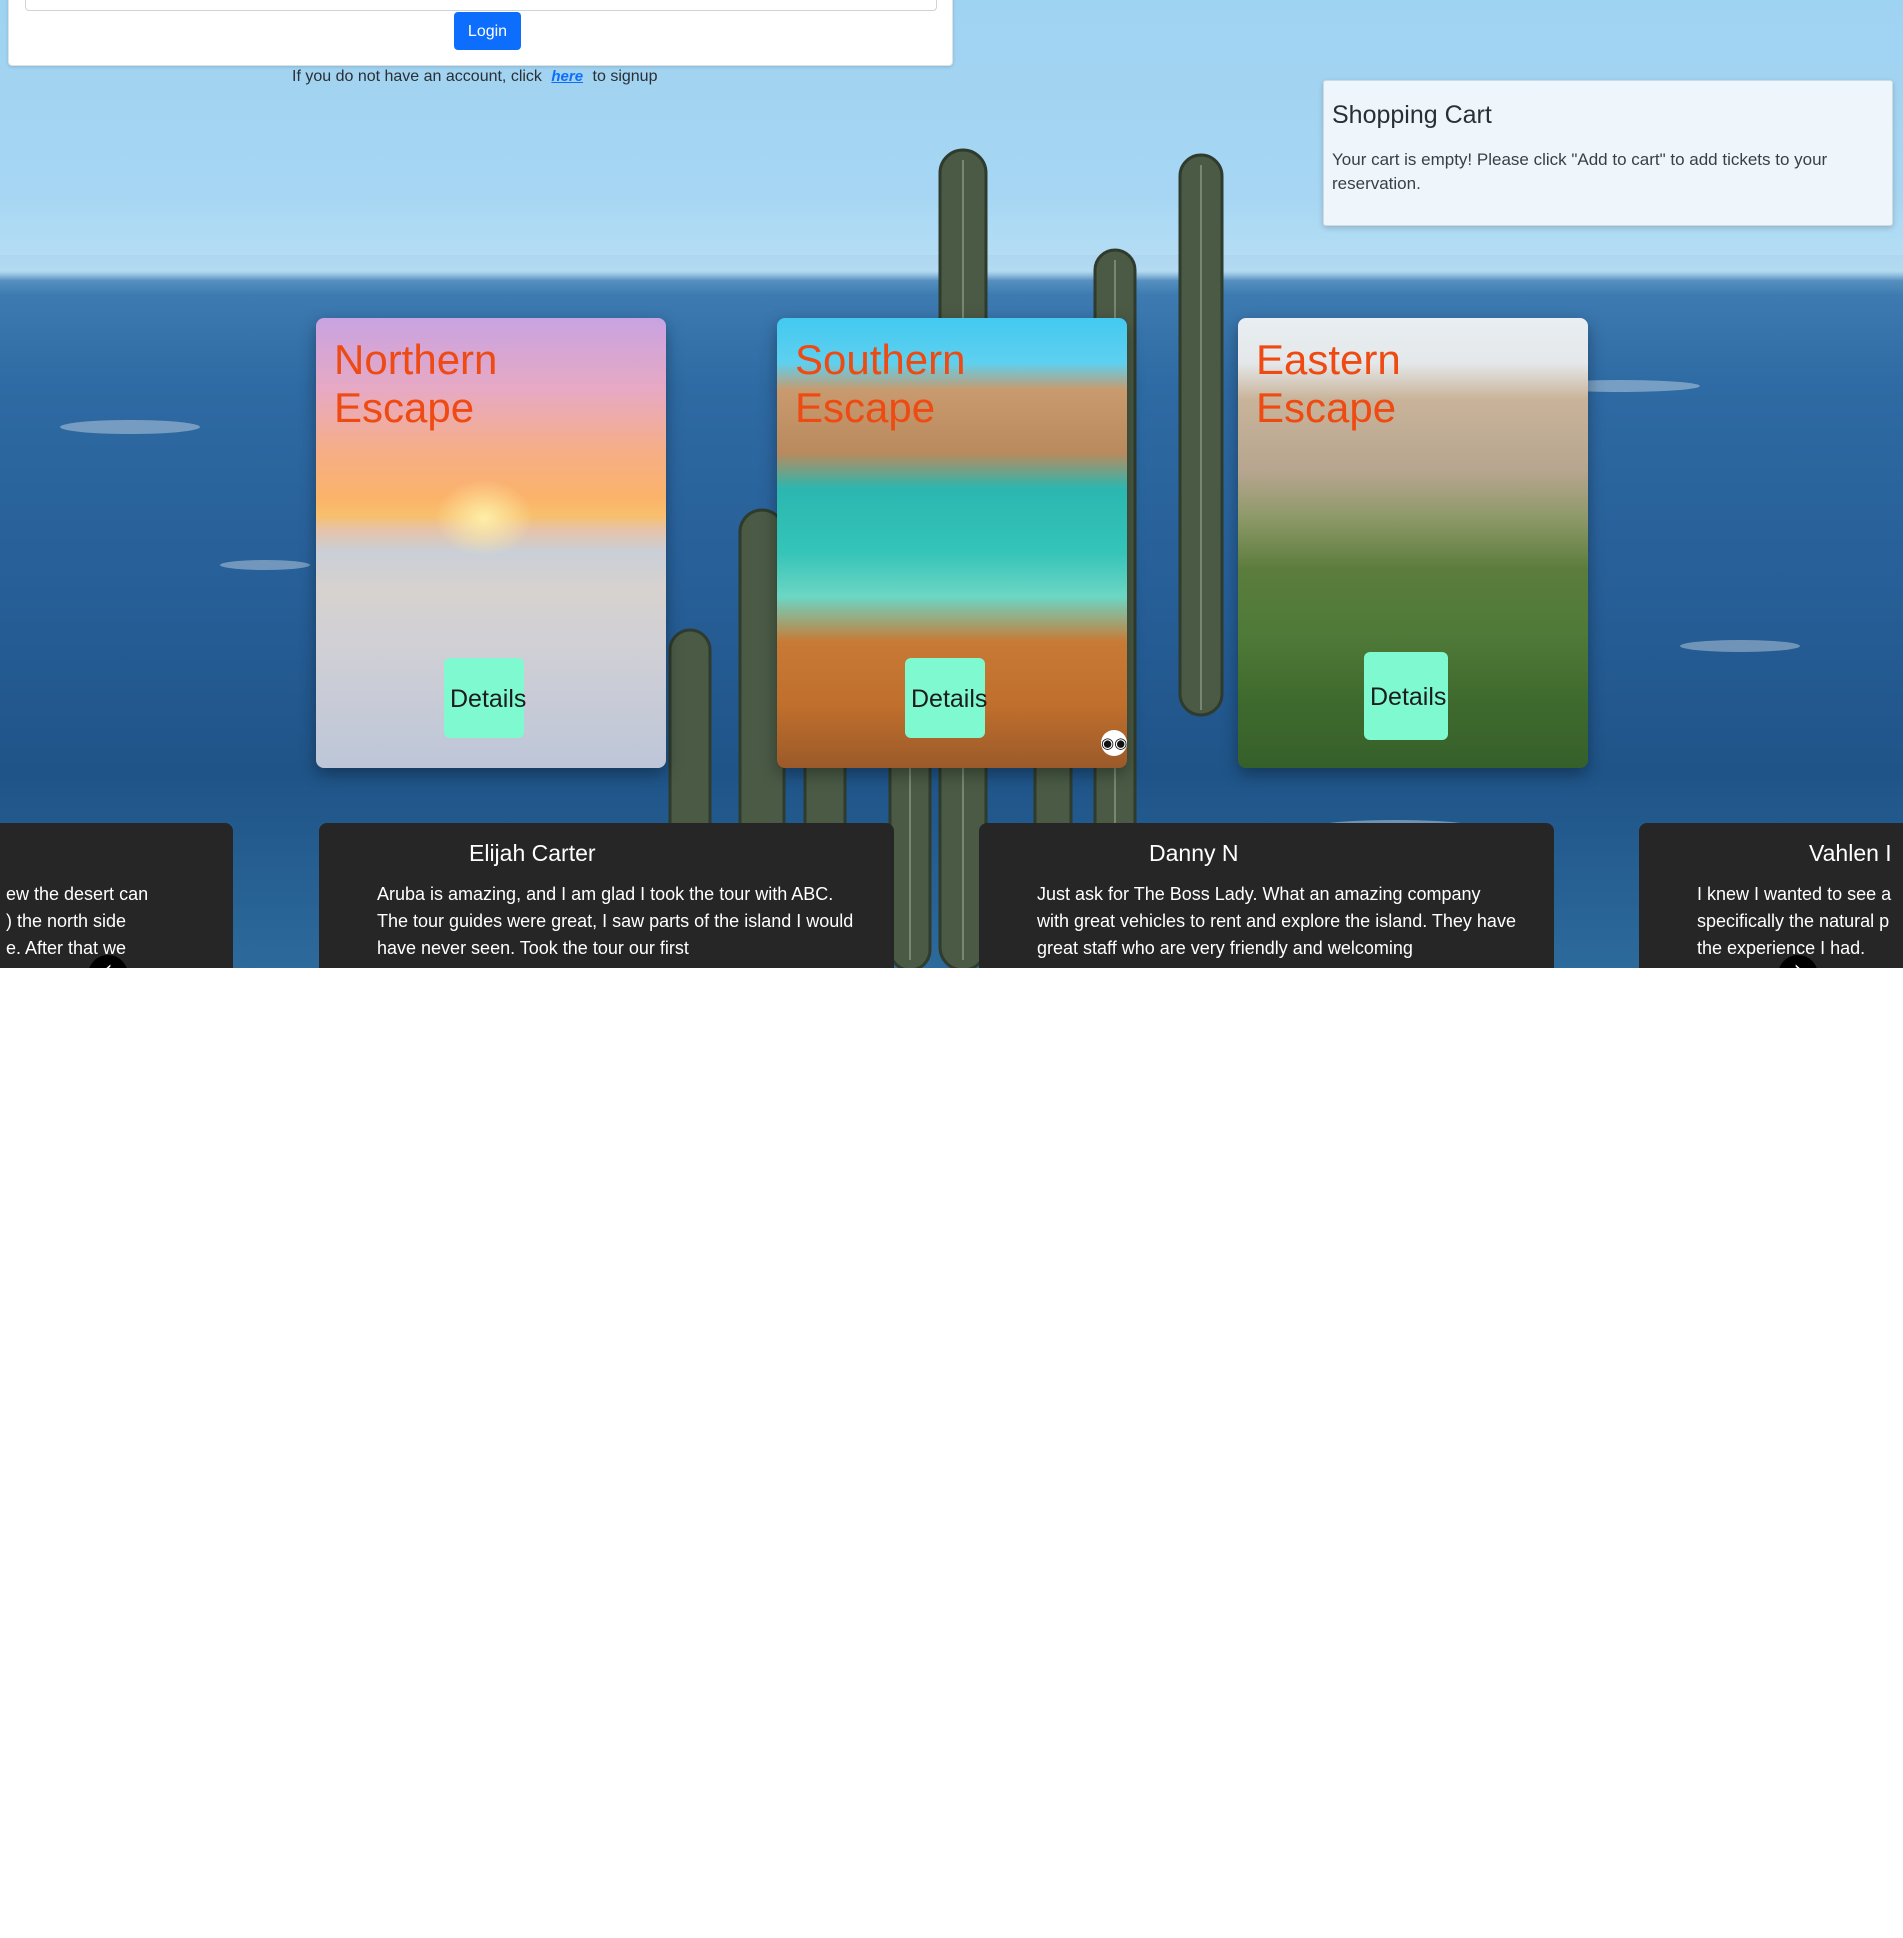  I want to click on signup-suffix: to signup, so click(625, 76).